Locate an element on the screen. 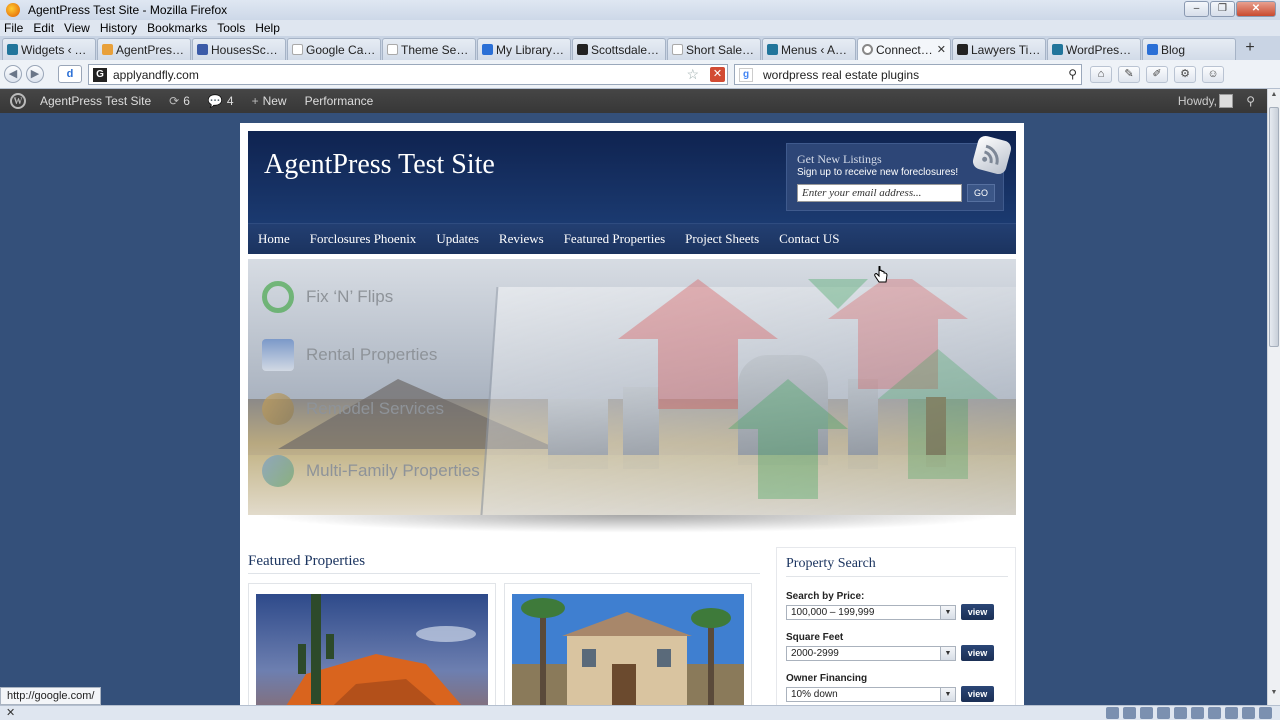  people-icon is located at coordinates (278, 471).